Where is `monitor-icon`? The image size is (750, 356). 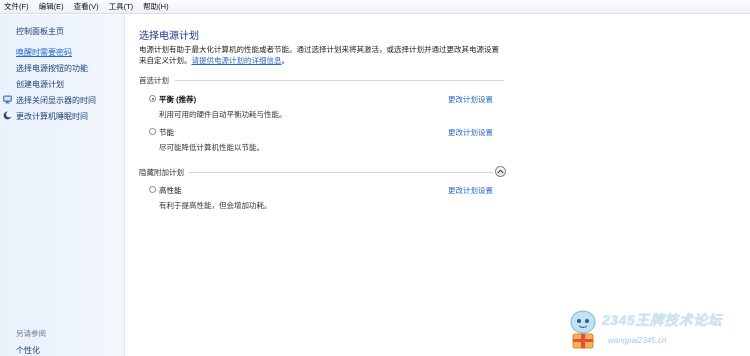 monitor-icon is located at coordinates (7, 99).